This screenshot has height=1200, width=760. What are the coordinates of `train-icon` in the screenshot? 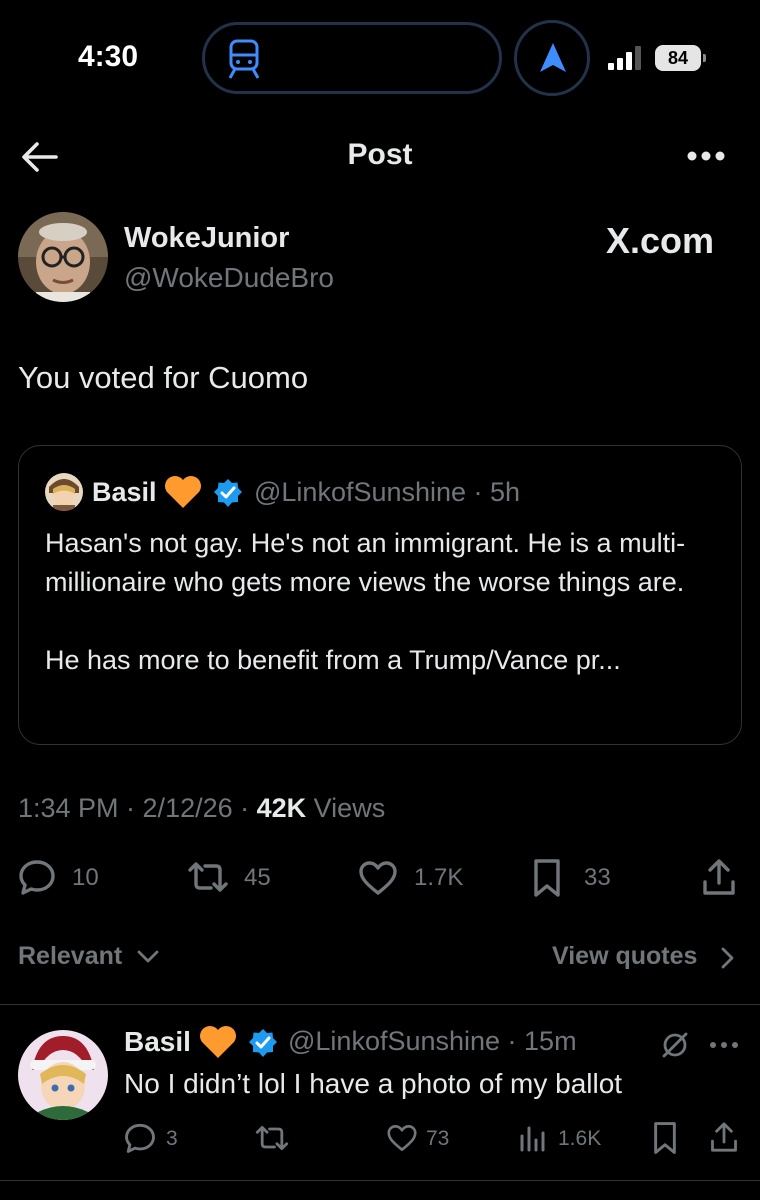 It's located at (244, 59).